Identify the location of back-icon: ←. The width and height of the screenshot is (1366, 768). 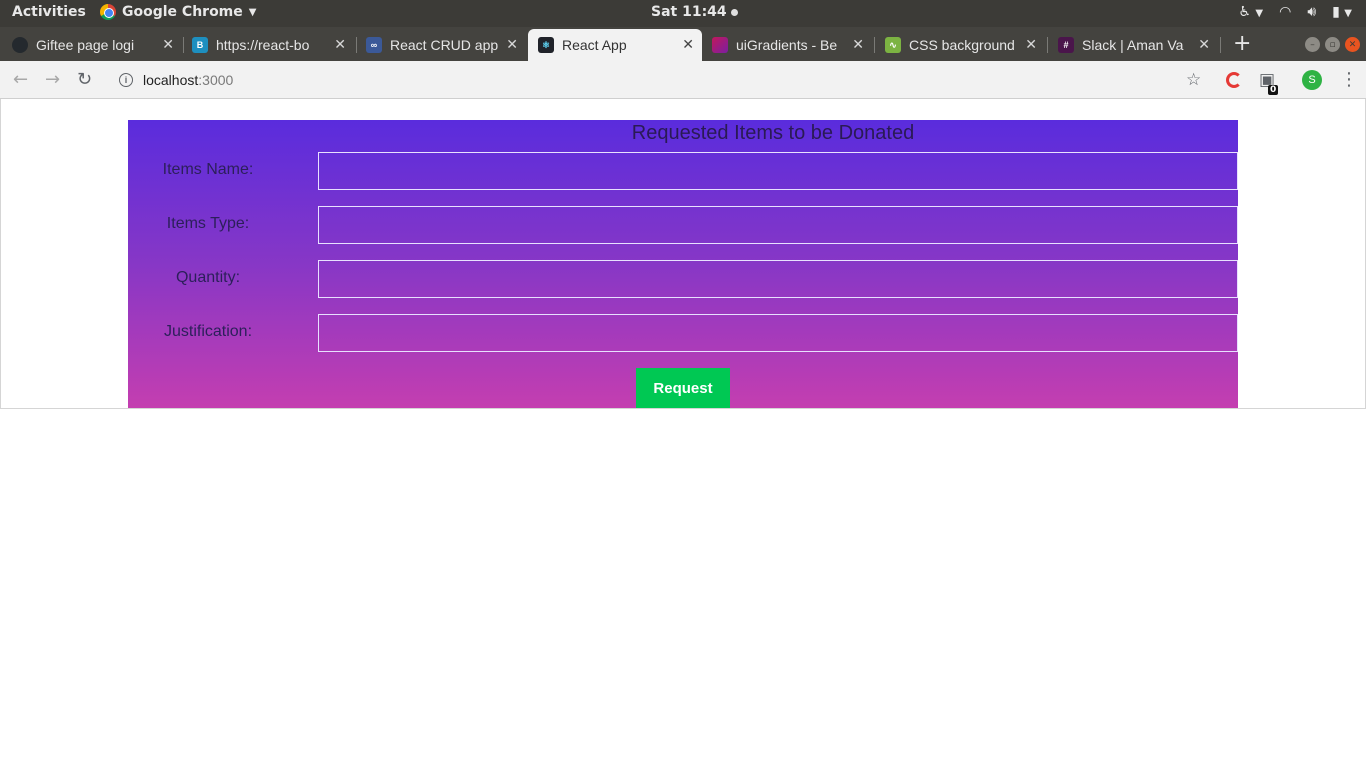
(20, 79).